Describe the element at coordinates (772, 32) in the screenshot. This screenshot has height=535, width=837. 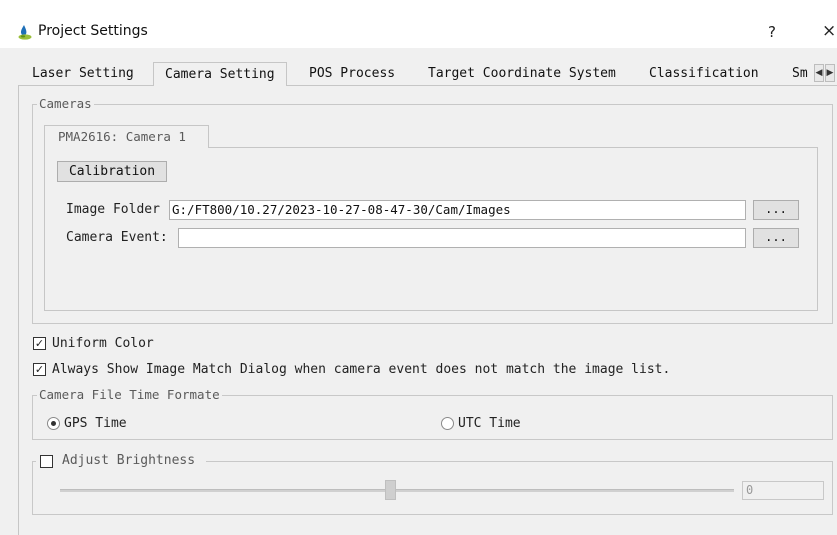
I see `help-button: ?` at that location.